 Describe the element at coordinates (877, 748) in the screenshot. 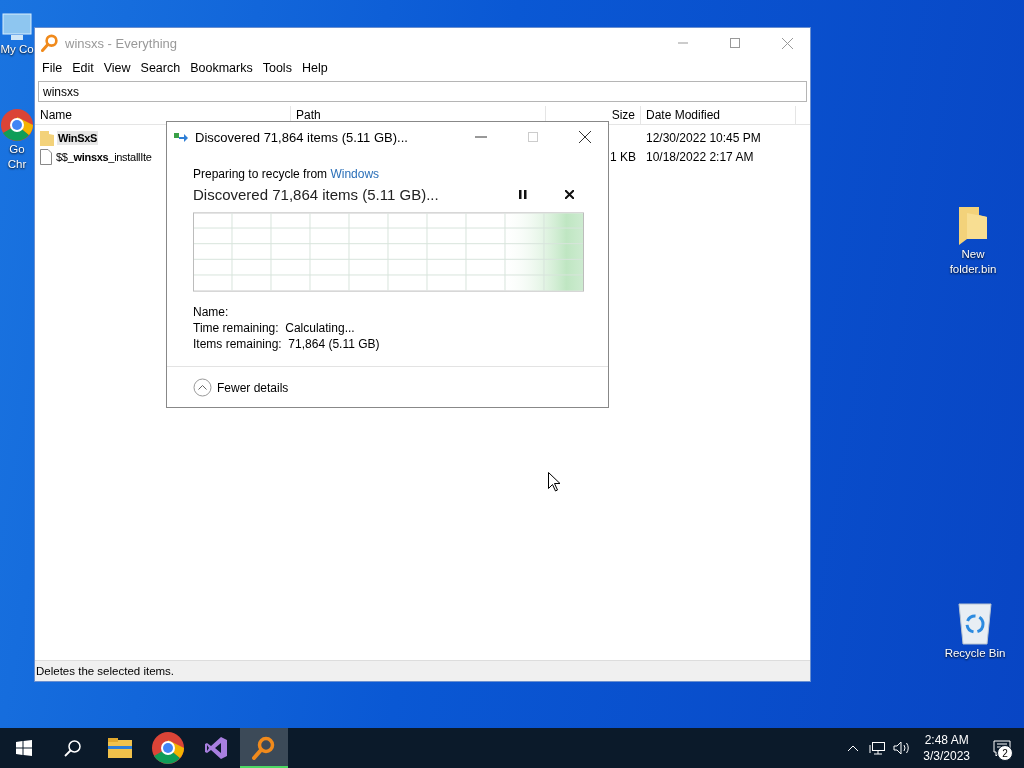

I see `network-icon` at that location.